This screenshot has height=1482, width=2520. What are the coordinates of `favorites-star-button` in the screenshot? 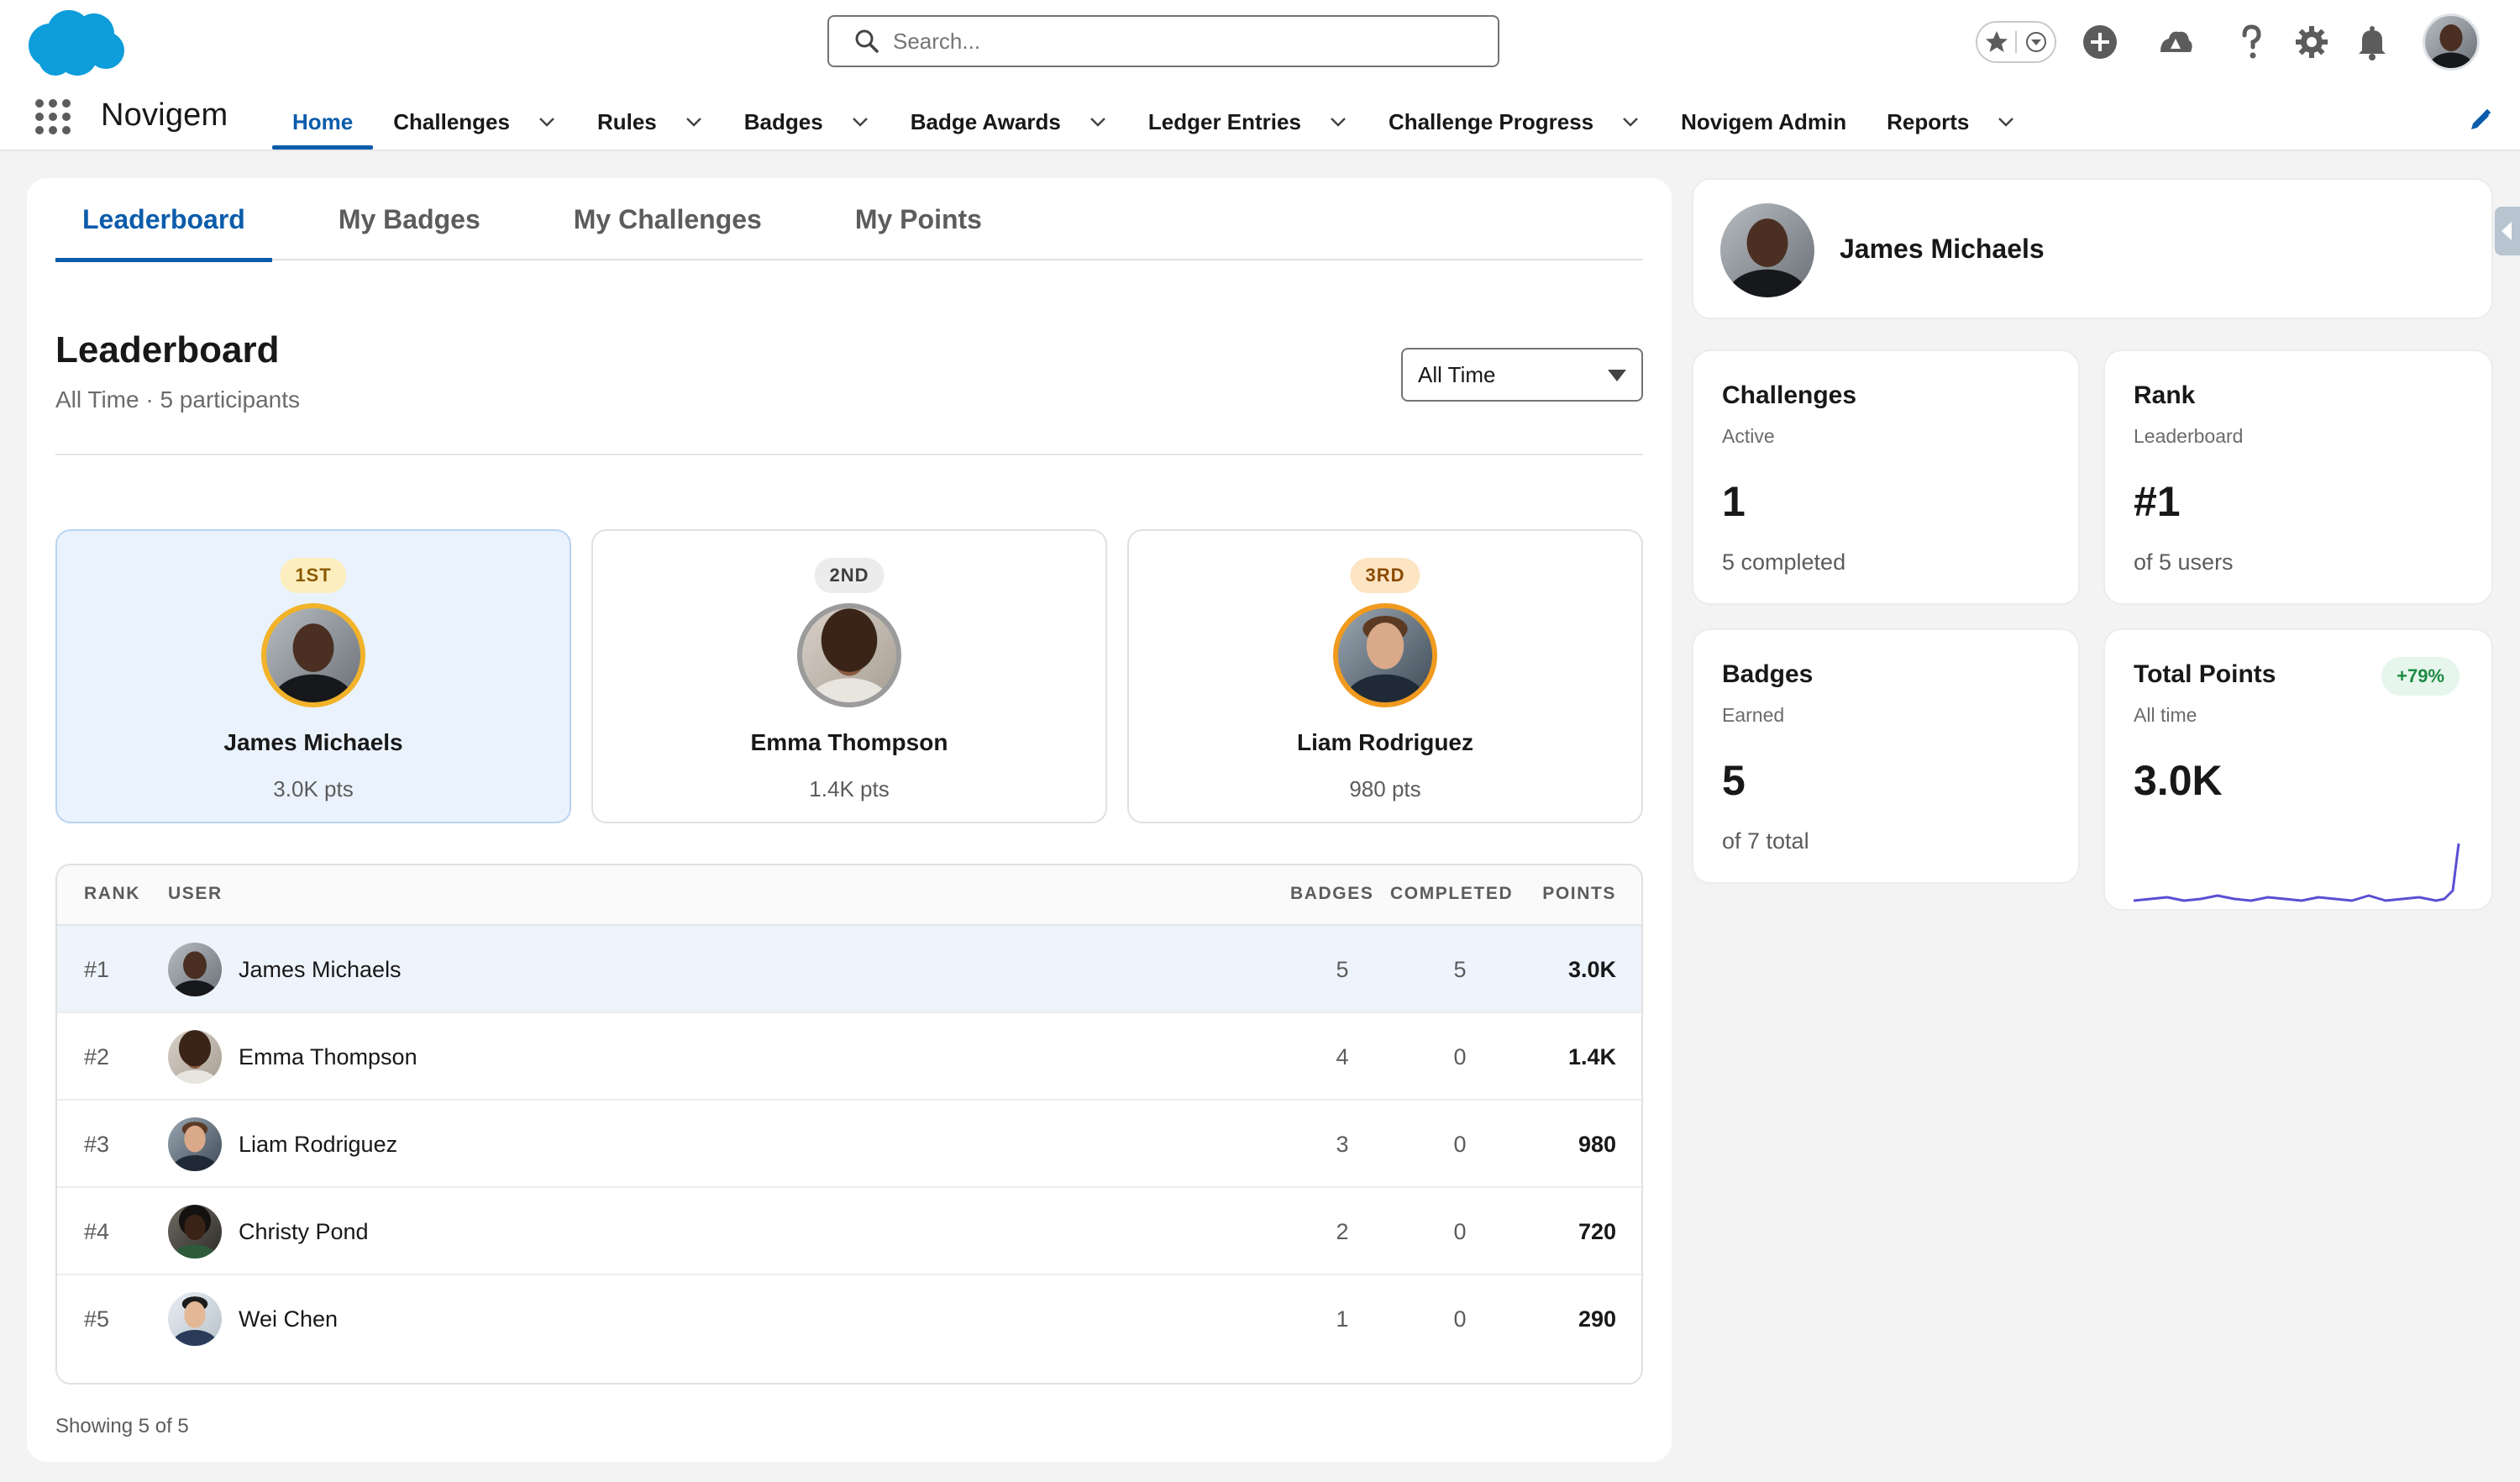 It's located at (1996, 42).